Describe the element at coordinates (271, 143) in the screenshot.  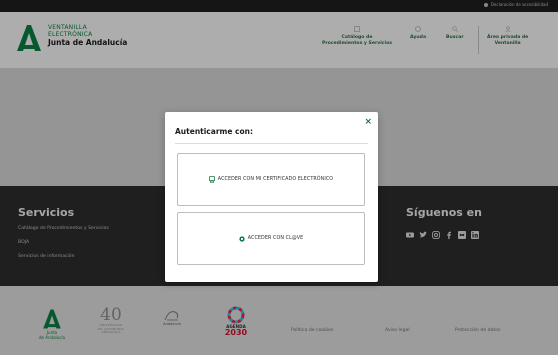
I see `modal-divider` at that location.